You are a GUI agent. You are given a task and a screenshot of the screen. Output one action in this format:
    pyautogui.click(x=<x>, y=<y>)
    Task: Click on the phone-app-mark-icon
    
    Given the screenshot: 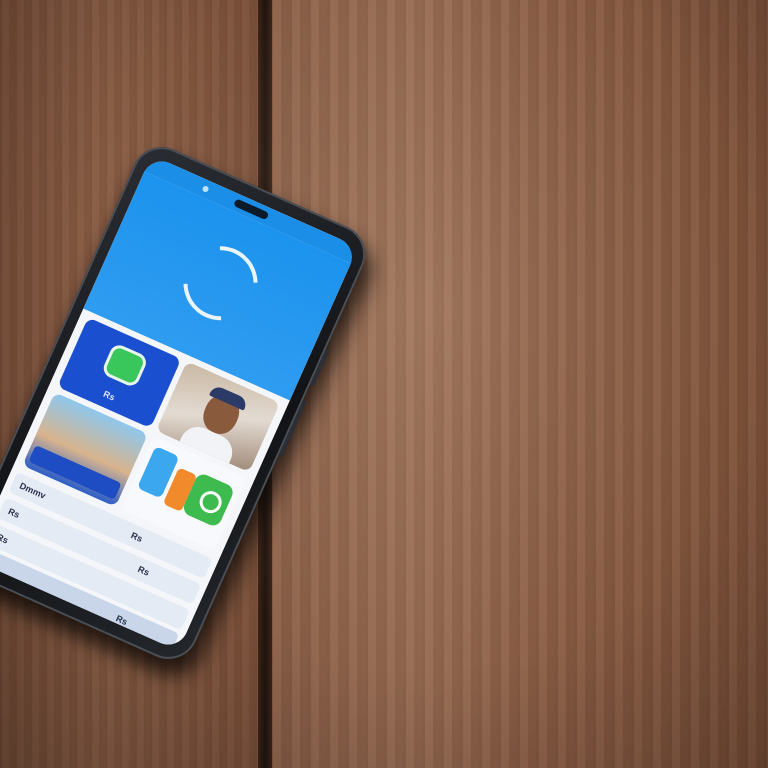 What is the action you would take?
    pyautogui.click(x=211, y=502)
    